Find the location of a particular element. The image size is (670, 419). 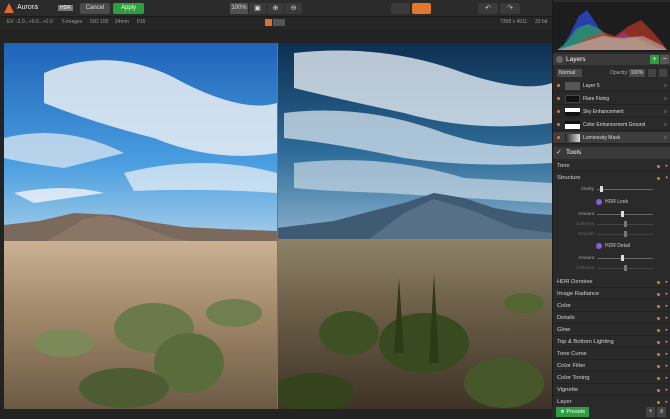

slider-label: Amount is located at coordinates (586, 257).